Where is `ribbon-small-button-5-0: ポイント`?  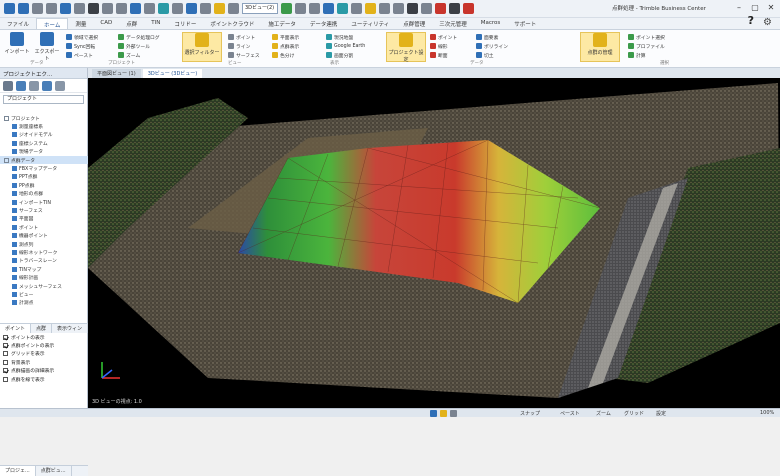
ribbon-small-button-5-0: ポイント is located at coordinates (443, 37).